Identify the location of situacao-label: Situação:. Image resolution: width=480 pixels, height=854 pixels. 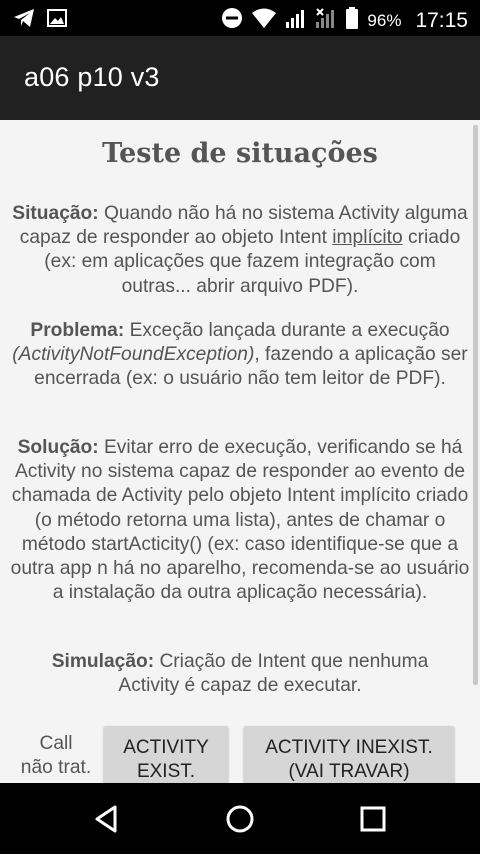
(55, 213).